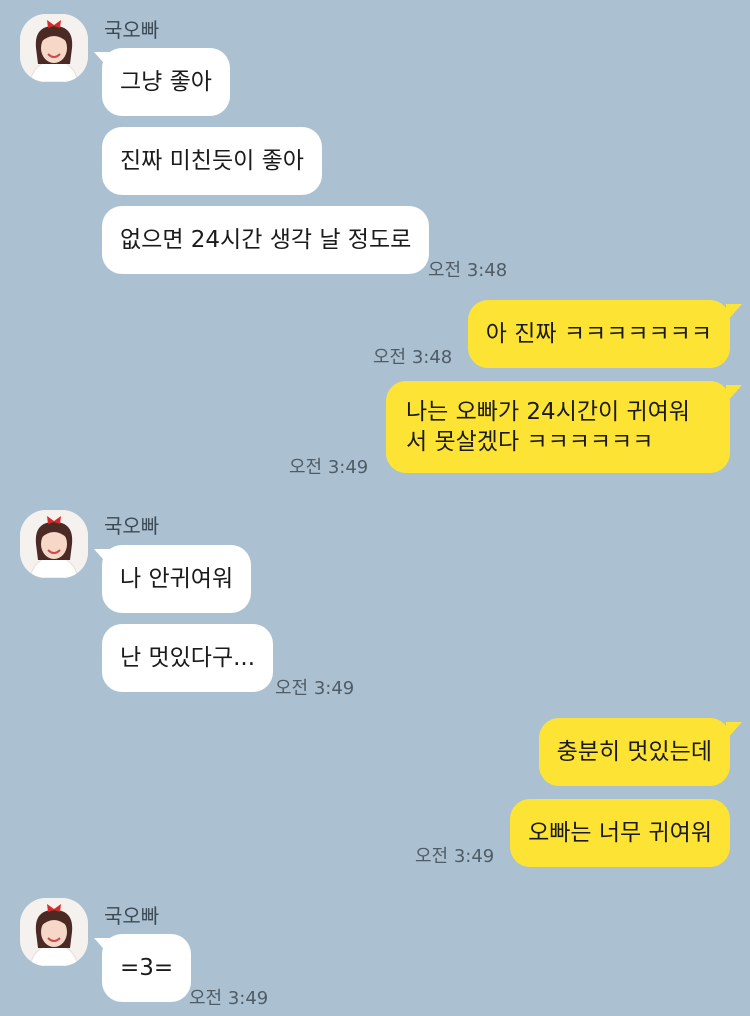  I want to click on message-bubble: 나는 오빠가 24시간이 귀여워서 못살겠다 ㅋㅋㅋㅋㅋㅋ, so click(558, 427).